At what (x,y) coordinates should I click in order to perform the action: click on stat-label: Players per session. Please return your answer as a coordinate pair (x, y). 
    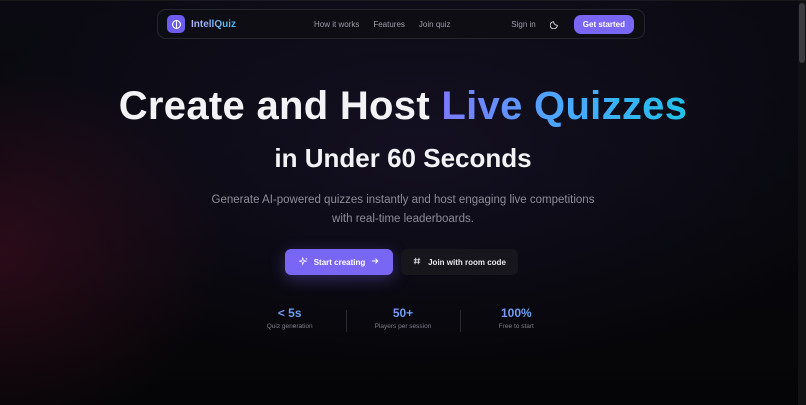
    Looking at the image, I should click on (403, 326).